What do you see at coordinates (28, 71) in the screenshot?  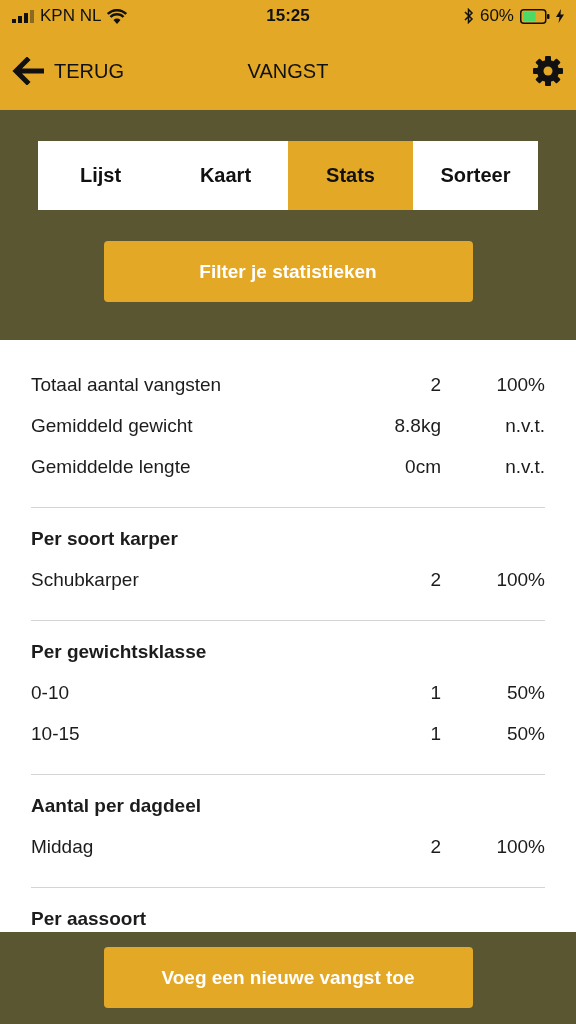 I see `back-arrow-icon` at bounding box center [28, 71].